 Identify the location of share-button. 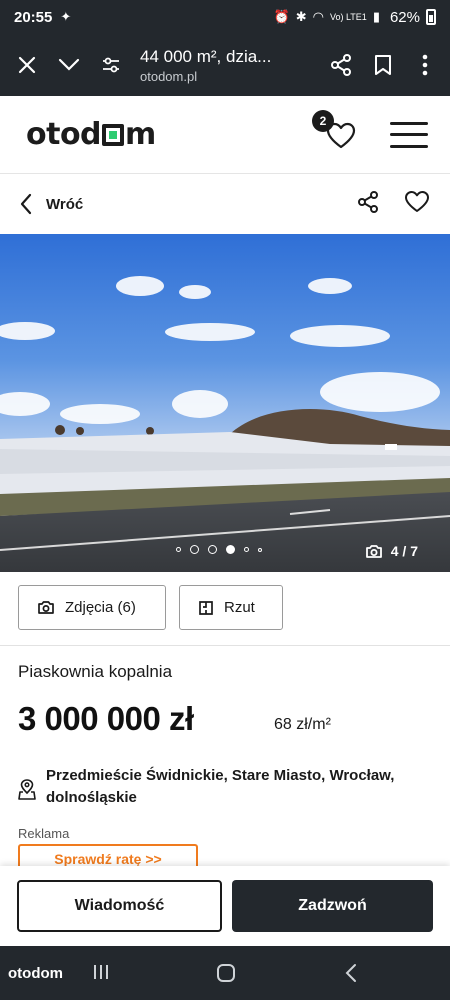
(341, 65).